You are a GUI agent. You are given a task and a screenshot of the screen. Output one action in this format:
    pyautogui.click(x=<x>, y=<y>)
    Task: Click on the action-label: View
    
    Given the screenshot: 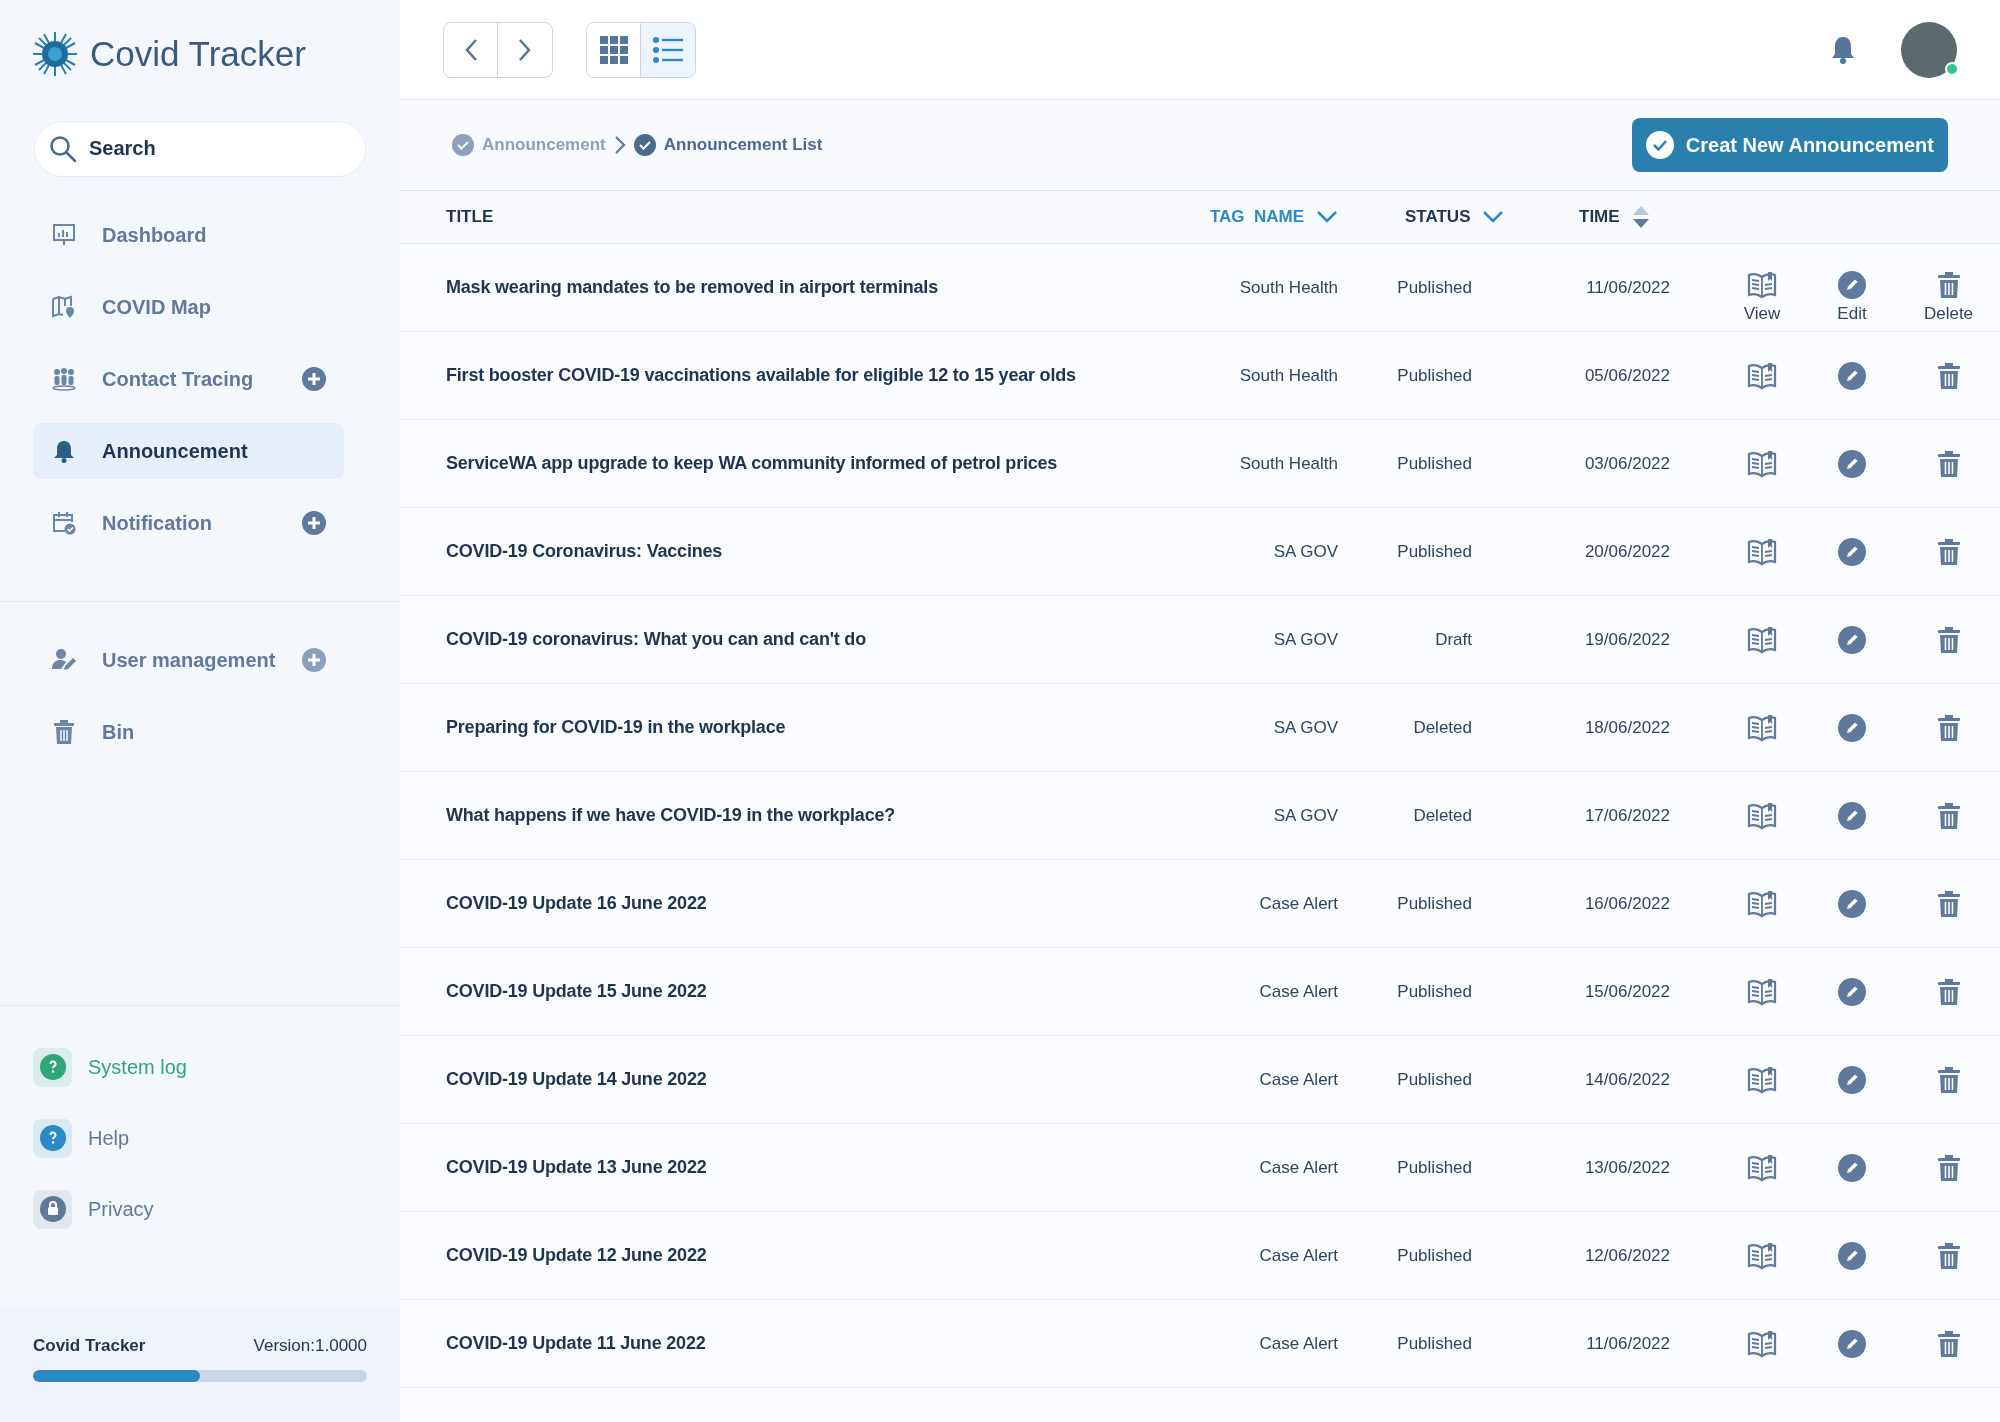 What is the action you would take?
    pyautogui.click(x=1762, y=313)
    